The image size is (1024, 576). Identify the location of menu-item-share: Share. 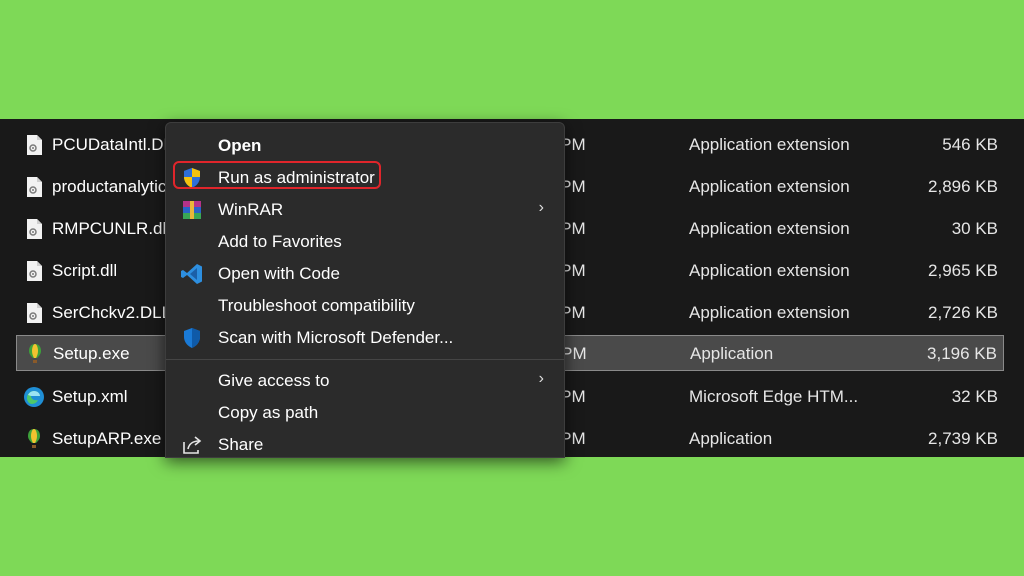
(365, 445).